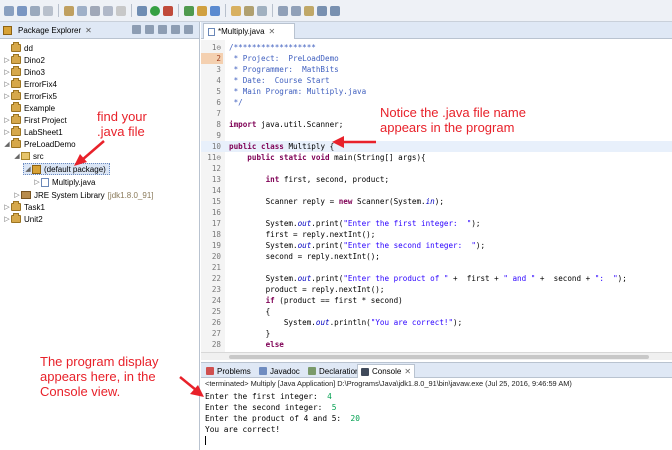 Image resolution: width=672 pixels, height=450 pixels. I want to click on console-prompt: You are correct!, so click(243, 429).